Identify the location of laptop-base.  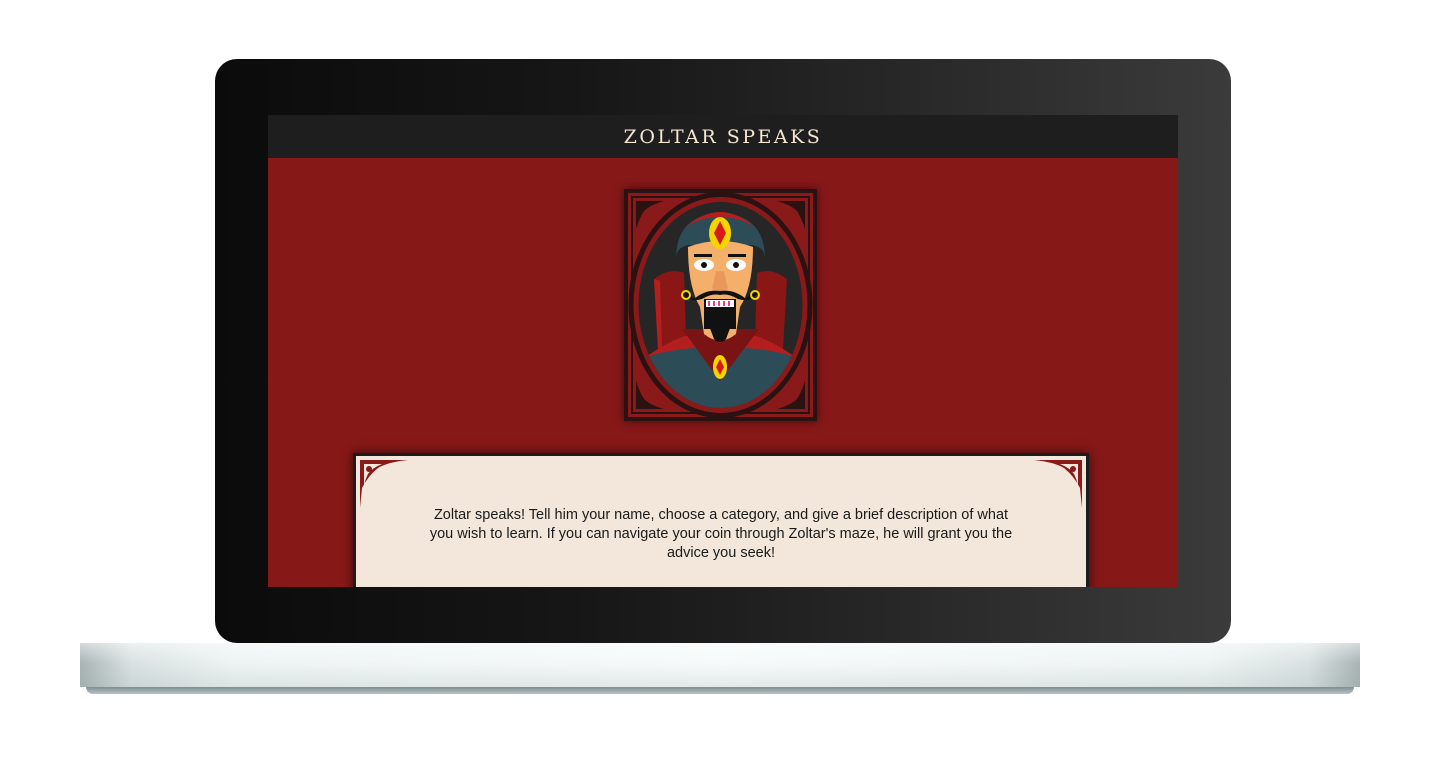
(720, 665).